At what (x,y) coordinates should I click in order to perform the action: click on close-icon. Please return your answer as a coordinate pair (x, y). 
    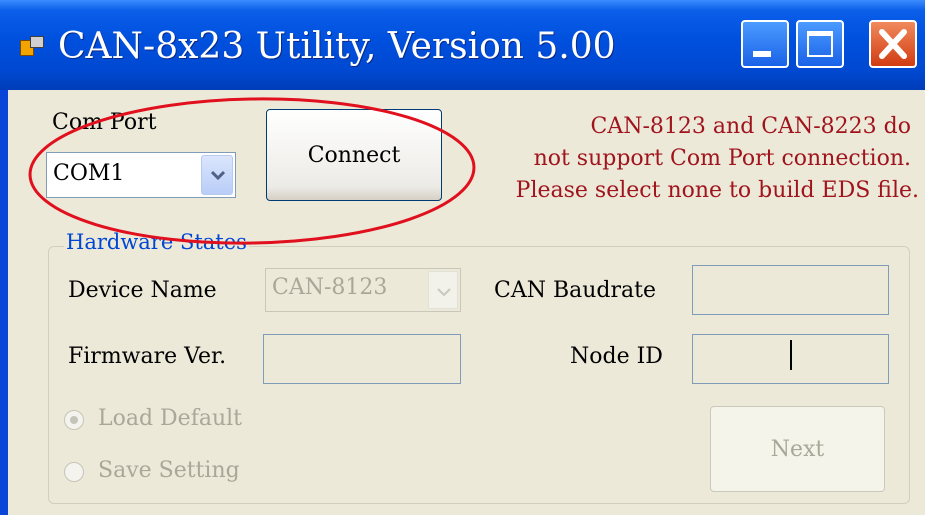
    Looking at the image, I should click on (893, 44).